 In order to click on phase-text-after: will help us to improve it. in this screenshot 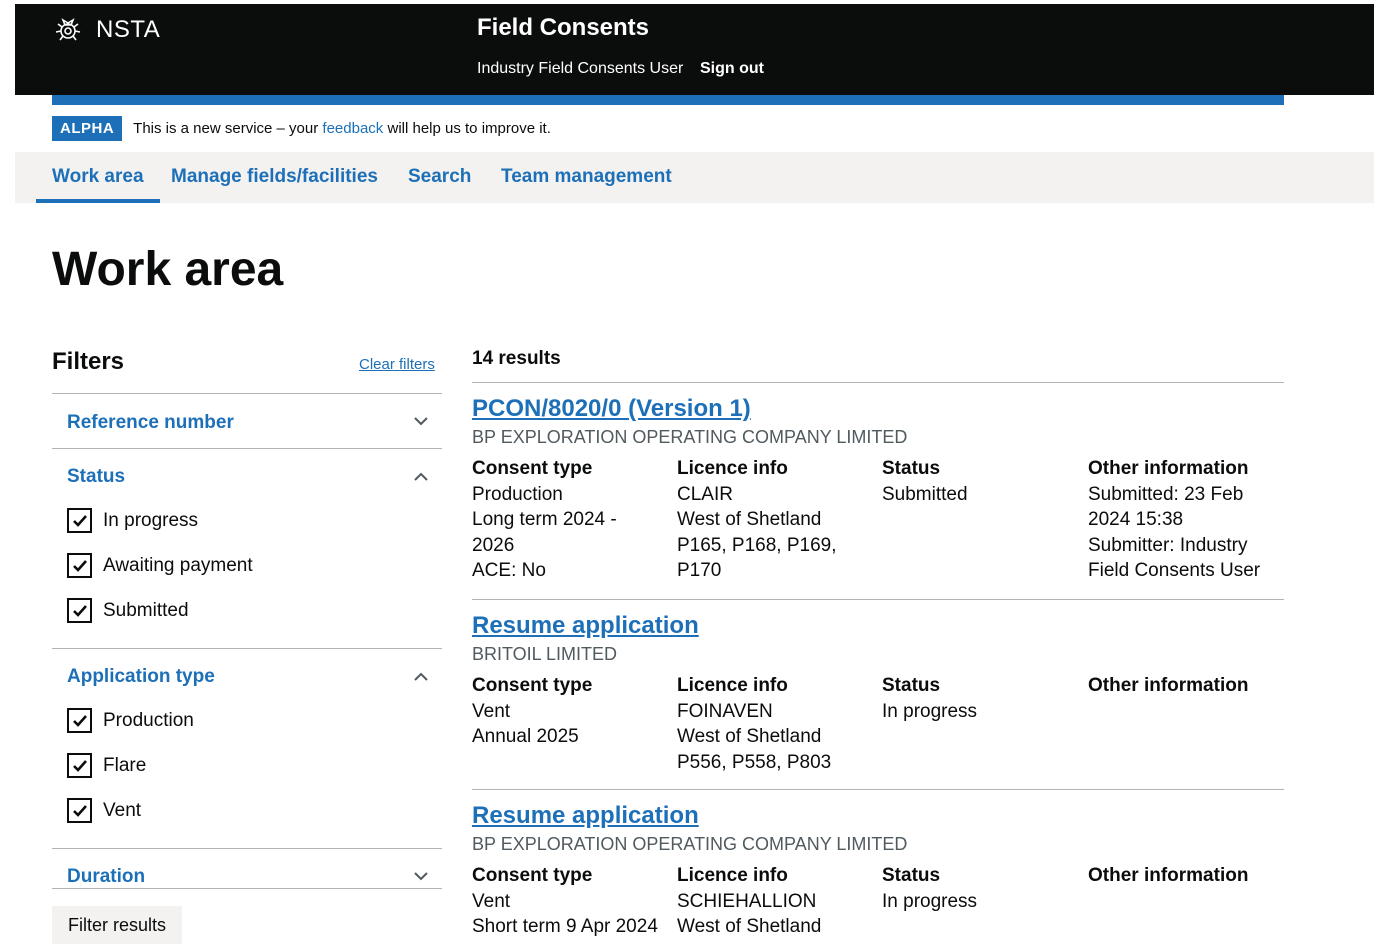, I will do `click(467, 128)`.